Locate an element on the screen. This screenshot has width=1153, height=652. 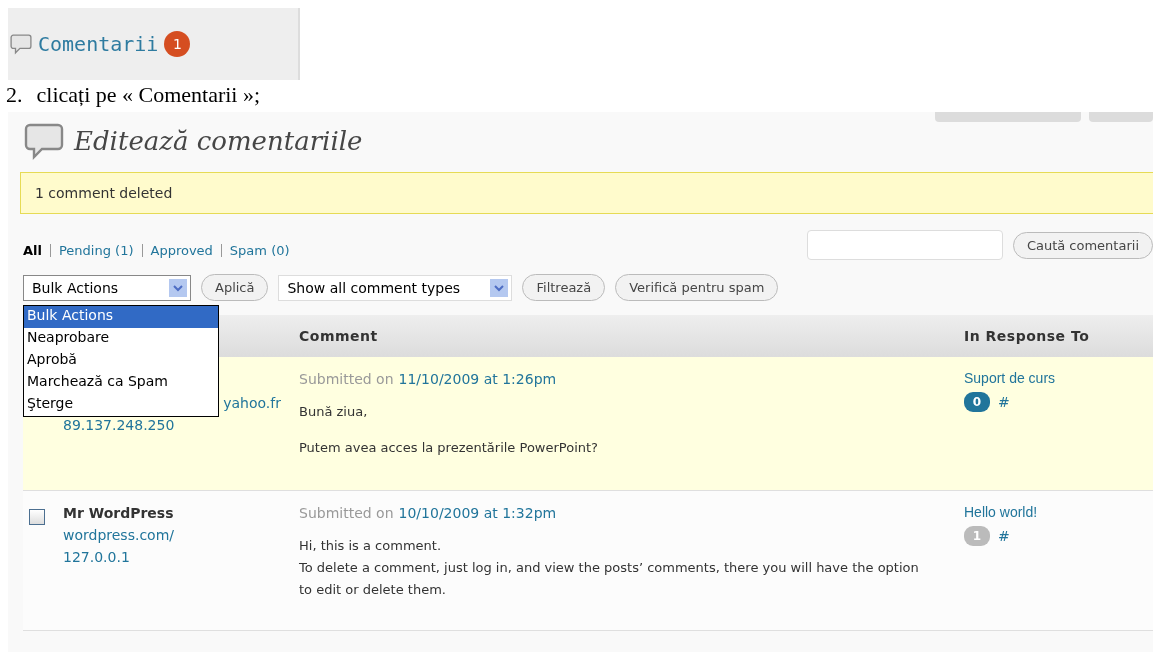
author-name: Mr WordPress is located at coordinates (118, 513).